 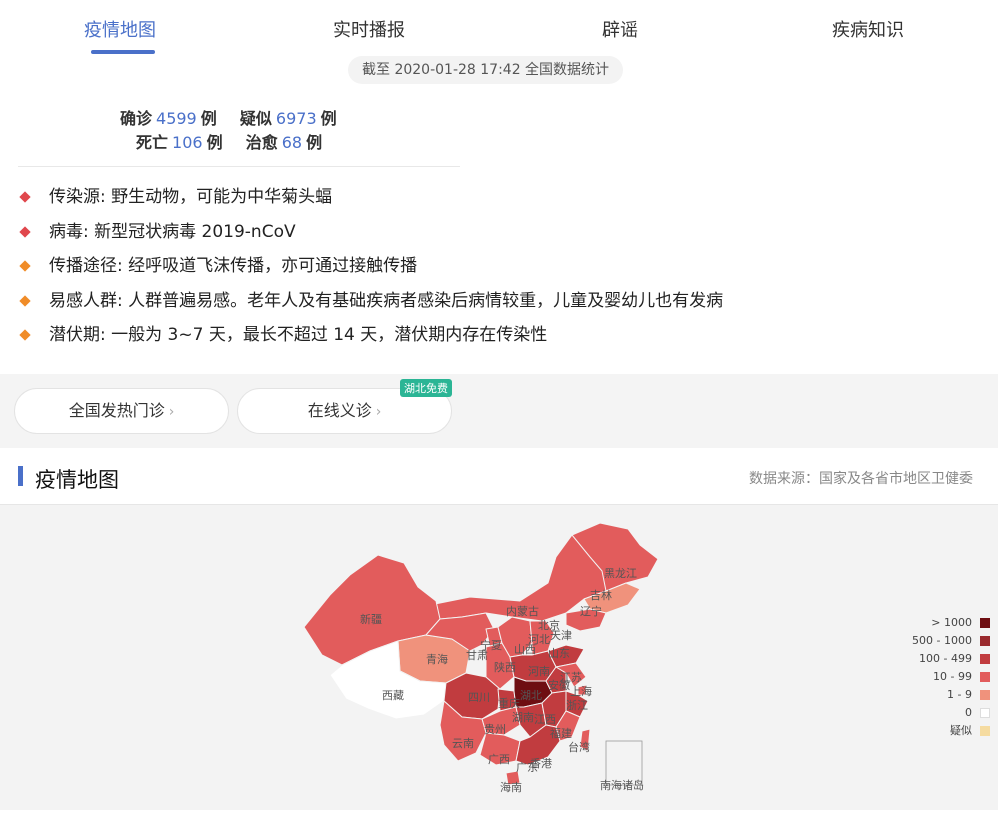 I want to click on update-time-notice: 截至 2020-01-28 17:42 全国数据统计, so click(x=486, y=70).